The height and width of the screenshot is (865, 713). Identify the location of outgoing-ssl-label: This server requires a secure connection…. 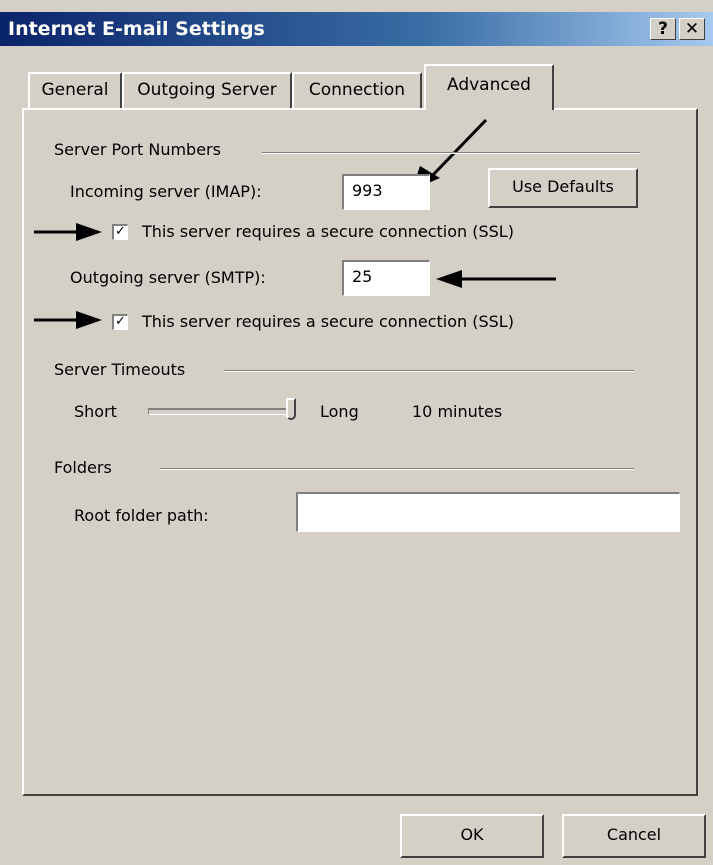
(328, 321).